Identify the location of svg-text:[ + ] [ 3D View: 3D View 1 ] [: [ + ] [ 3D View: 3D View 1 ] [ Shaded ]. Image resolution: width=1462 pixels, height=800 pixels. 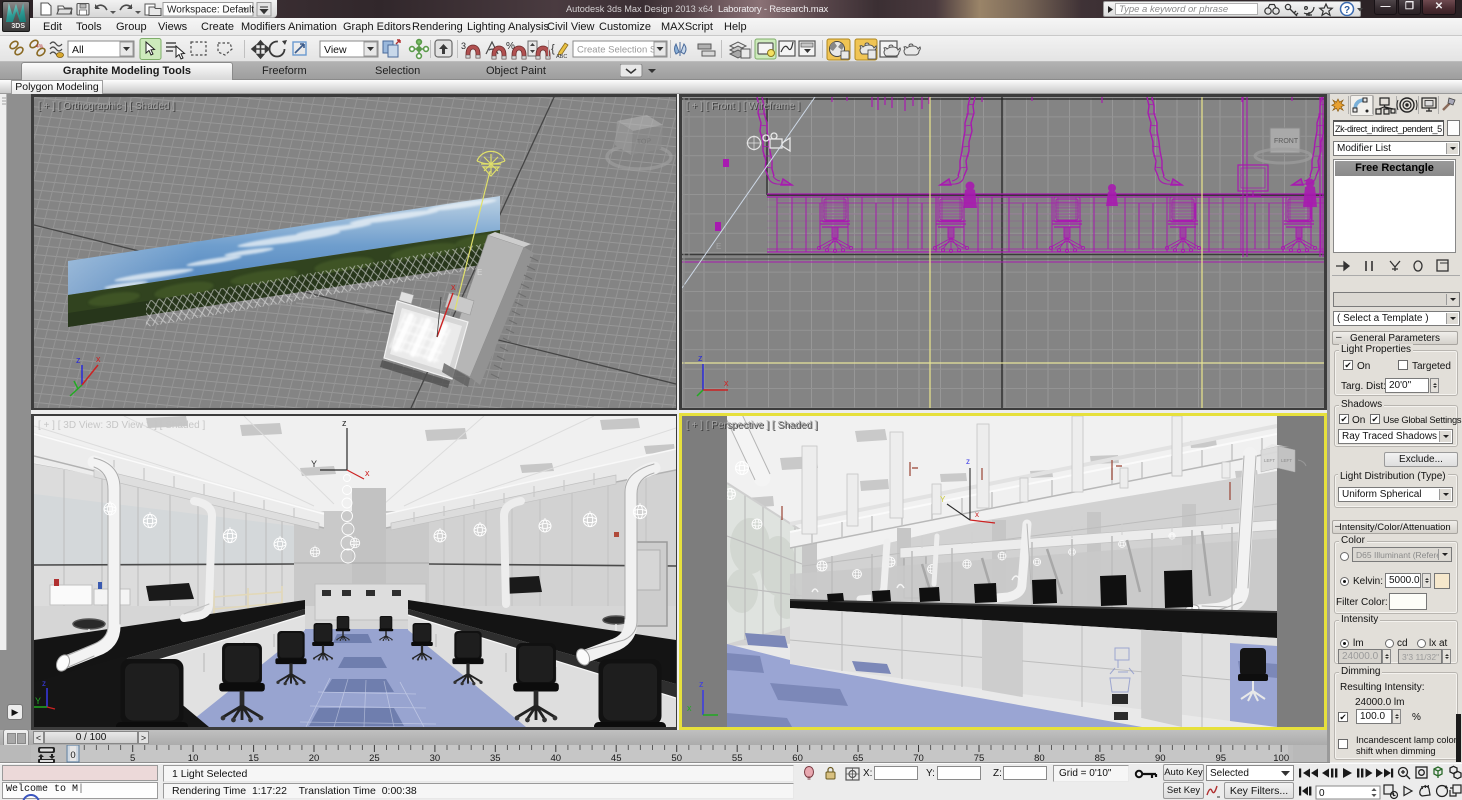
(121, 425).